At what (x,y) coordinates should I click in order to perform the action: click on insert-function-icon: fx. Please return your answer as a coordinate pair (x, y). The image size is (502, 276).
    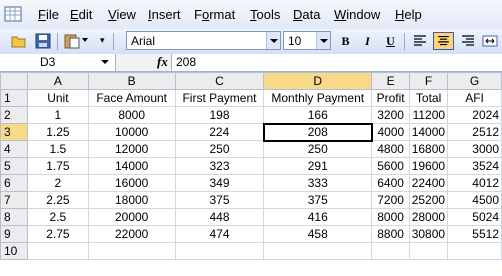
    Looking at the image, I should click on (162, 62).